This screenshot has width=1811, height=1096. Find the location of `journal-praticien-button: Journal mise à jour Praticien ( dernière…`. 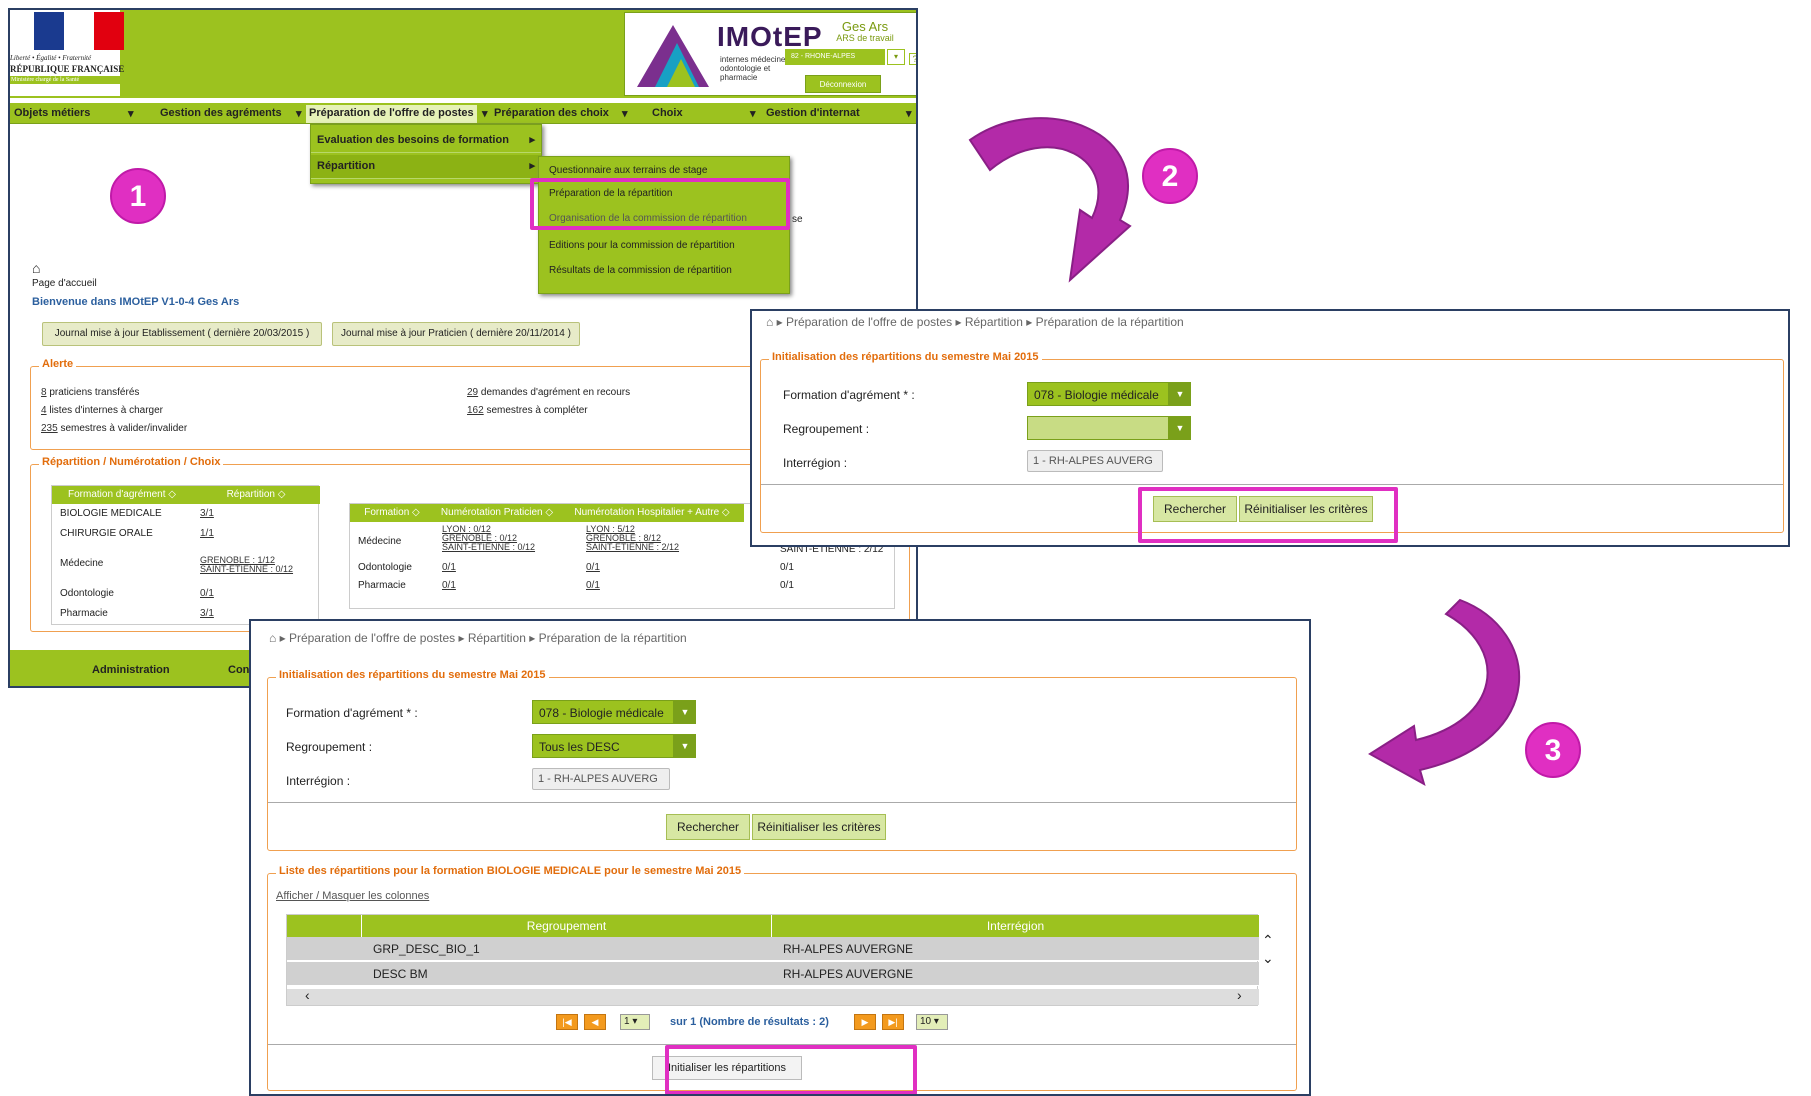

journal-praticien-button: Journal mise à jour Praticien ( dernière… is located at coordinates (456, 334).